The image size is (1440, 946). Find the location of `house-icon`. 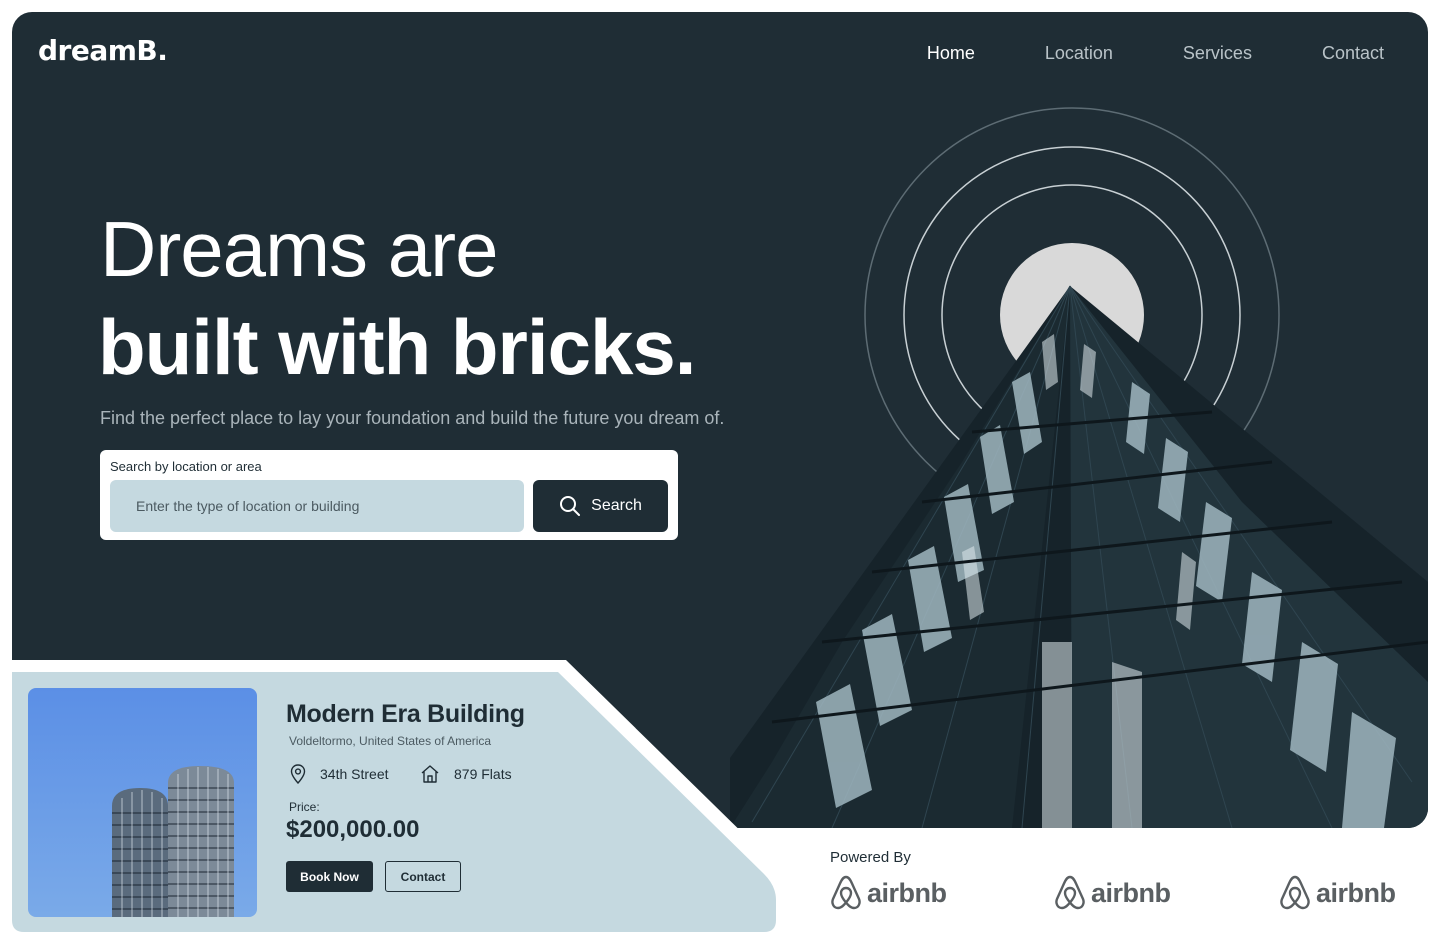

house-icon is located at coordinates (430, 774).